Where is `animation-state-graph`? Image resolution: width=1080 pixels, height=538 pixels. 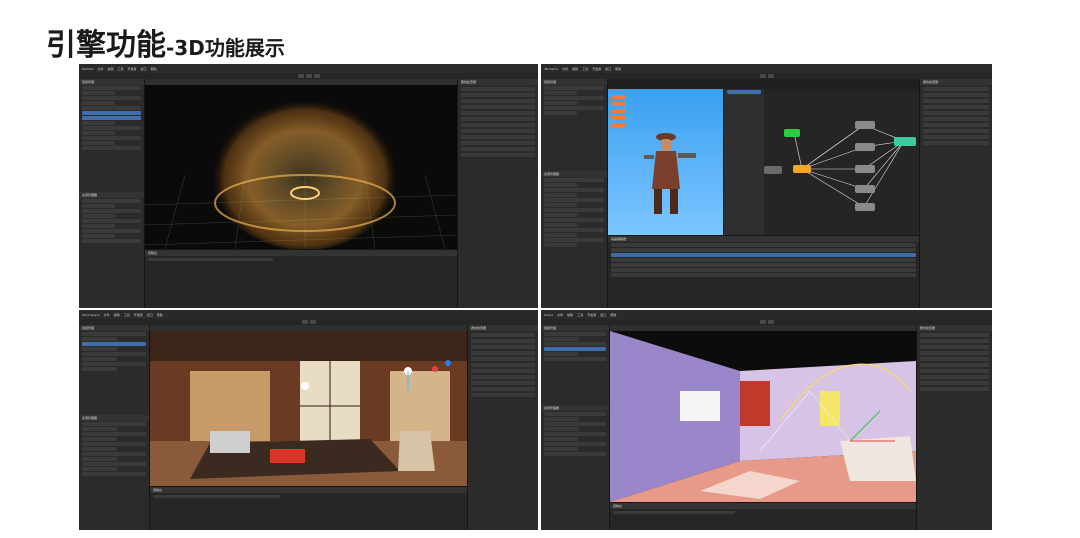 animation-state-graph is located at coordinates (841, 162).